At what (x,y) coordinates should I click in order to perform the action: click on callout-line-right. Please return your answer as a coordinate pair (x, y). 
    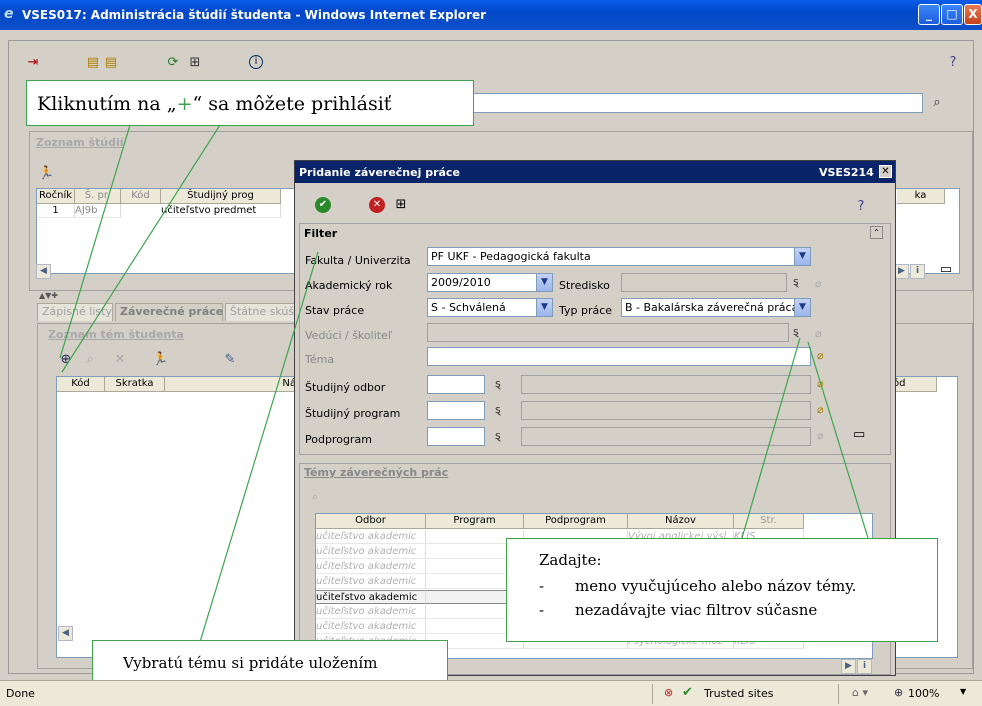
    Looking at the image, I should click on (771, 438).